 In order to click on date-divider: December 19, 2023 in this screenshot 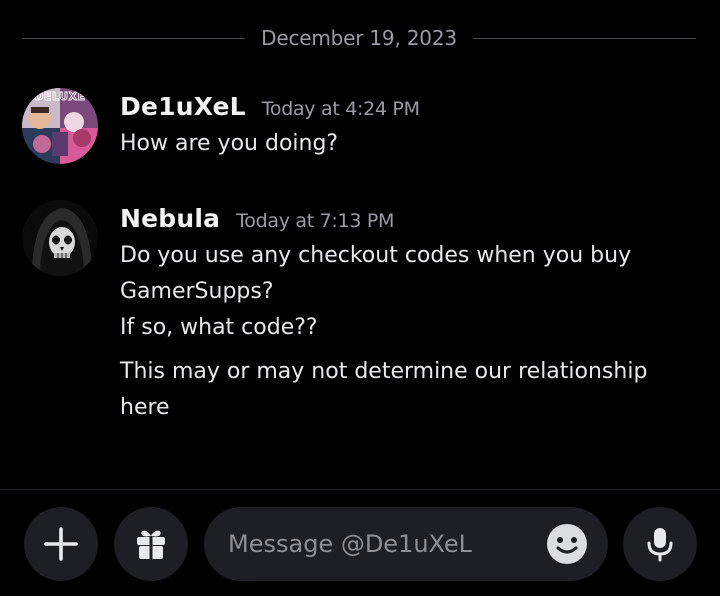, I will do `click(359, 38)`.